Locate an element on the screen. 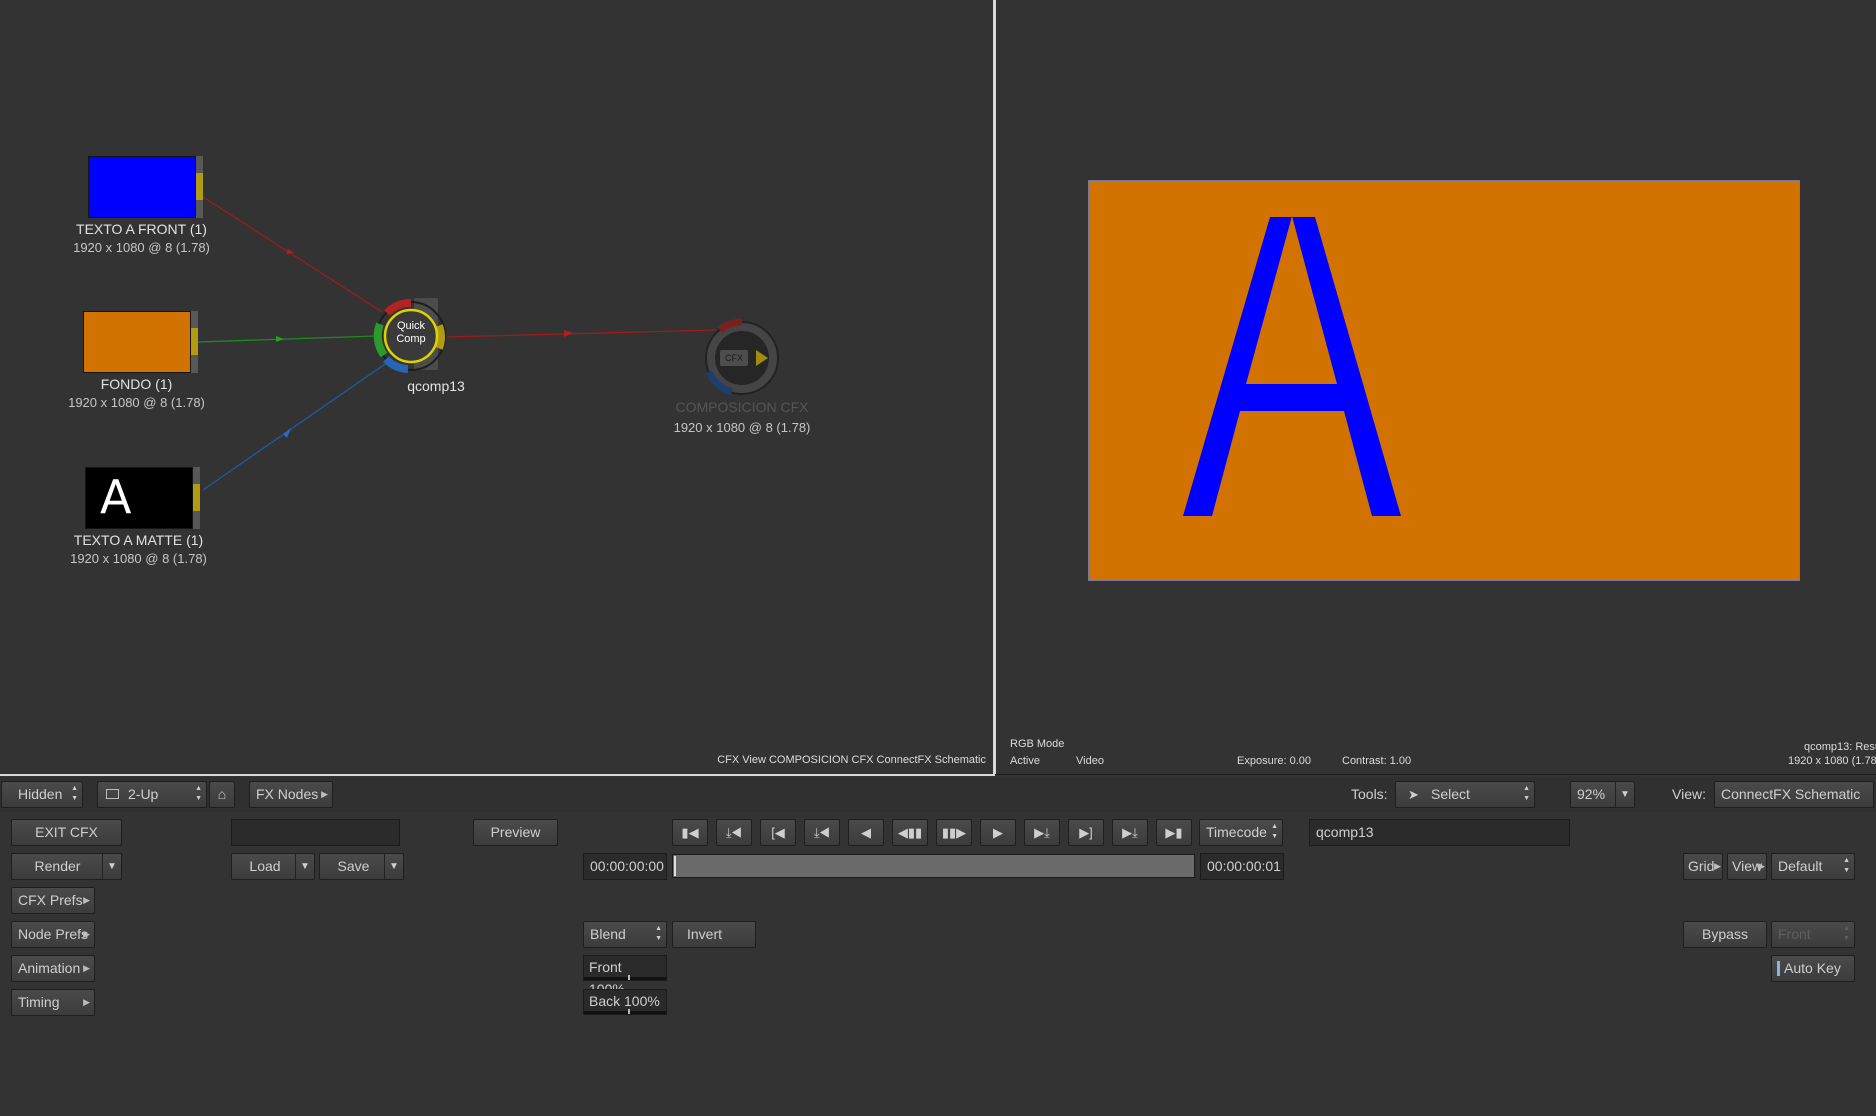  back-slider: Back 100% is located at coordinates (625, 1002).